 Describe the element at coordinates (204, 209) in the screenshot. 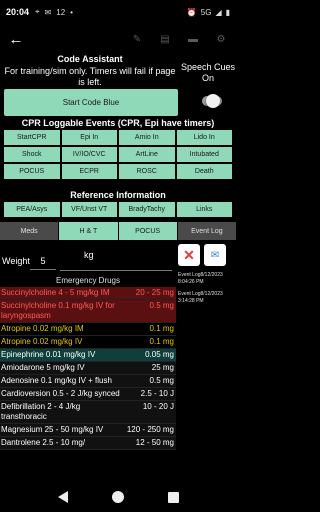

I see `links-button: Links` at that location.